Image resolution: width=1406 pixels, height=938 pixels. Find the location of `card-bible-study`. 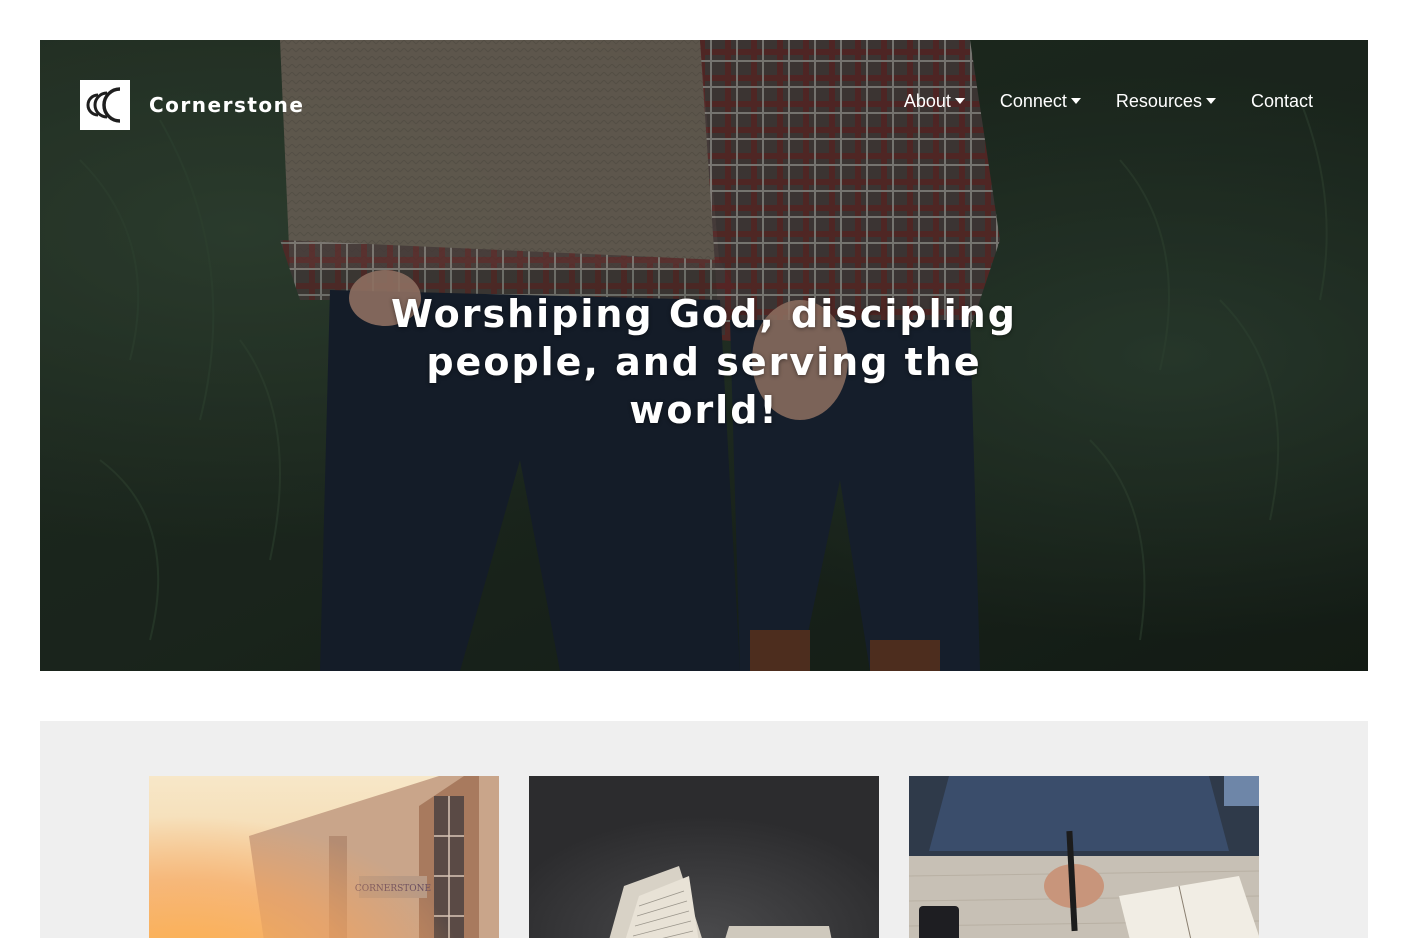

card-bible-study is located at coordinates (1084, 857).